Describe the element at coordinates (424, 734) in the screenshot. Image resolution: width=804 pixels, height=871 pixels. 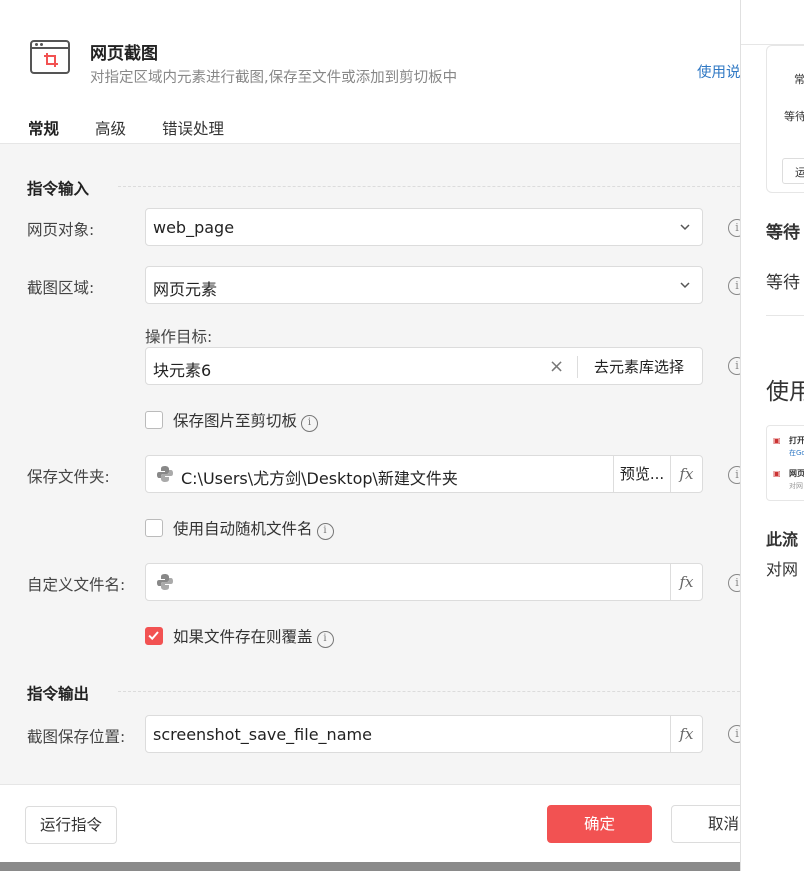
I see `save-location-field: screenshot_save_file_name fx` at that location.